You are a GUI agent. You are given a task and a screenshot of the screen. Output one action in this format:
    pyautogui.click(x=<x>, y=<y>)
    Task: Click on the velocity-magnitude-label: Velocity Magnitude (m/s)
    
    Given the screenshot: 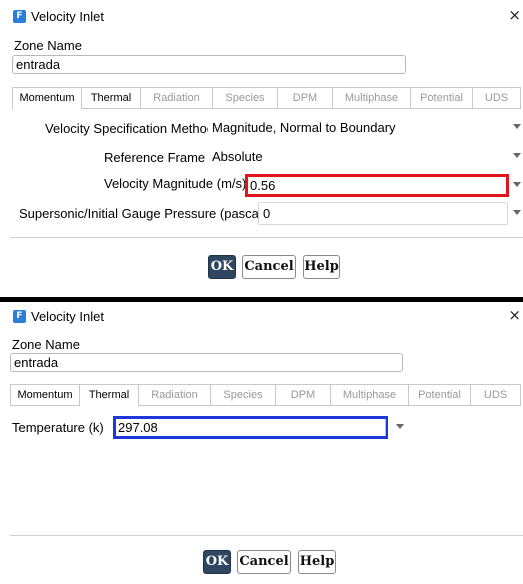 What is the action you would take?
    pyautogui.click(x=175, y=183)
    